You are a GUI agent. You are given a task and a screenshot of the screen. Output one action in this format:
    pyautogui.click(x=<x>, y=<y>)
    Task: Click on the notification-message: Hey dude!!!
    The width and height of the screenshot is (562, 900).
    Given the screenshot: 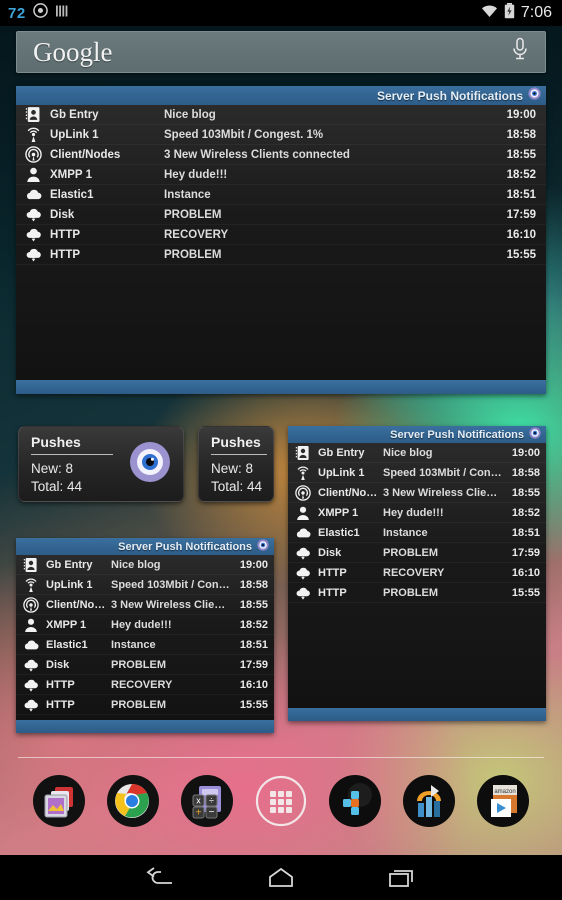 What is the action you would take?
    pyautogui.click(x=141, y=624)
    